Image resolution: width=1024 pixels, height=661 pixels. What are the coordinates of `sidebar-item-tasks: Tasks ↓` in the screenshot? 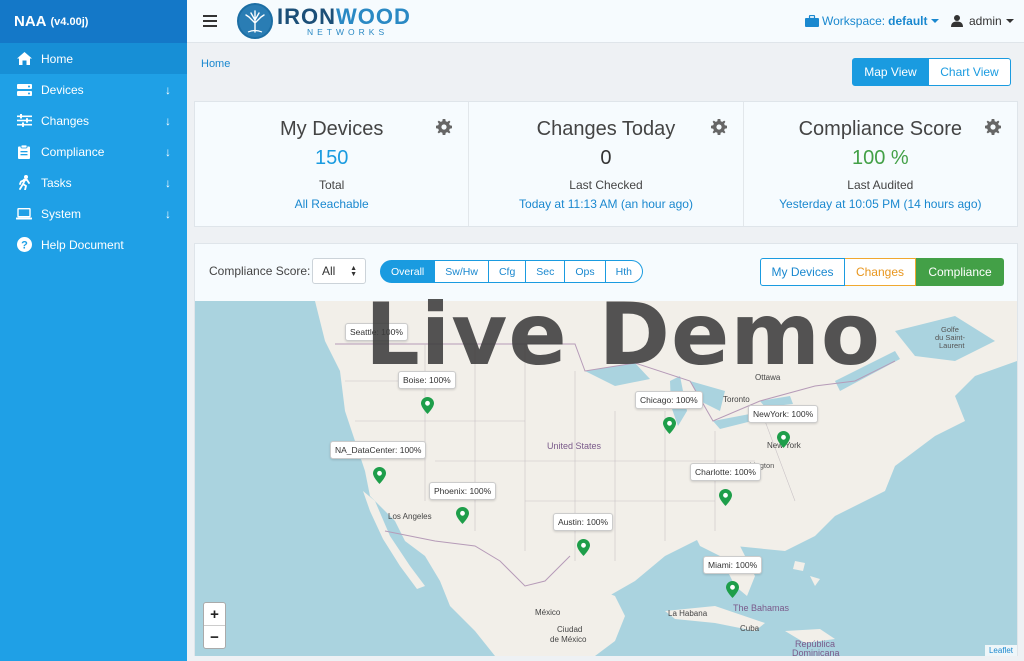 It's located at (93, 182).